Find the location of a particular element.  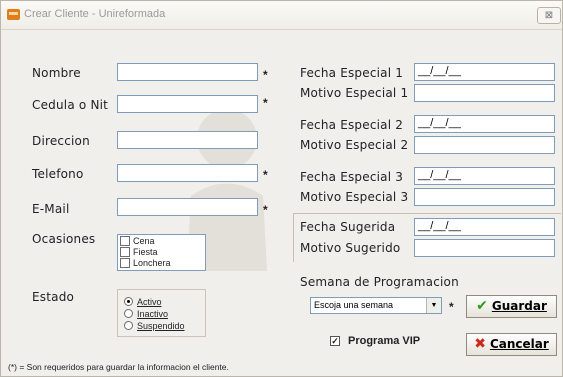

app-icon is located at coordinates (13, 14).